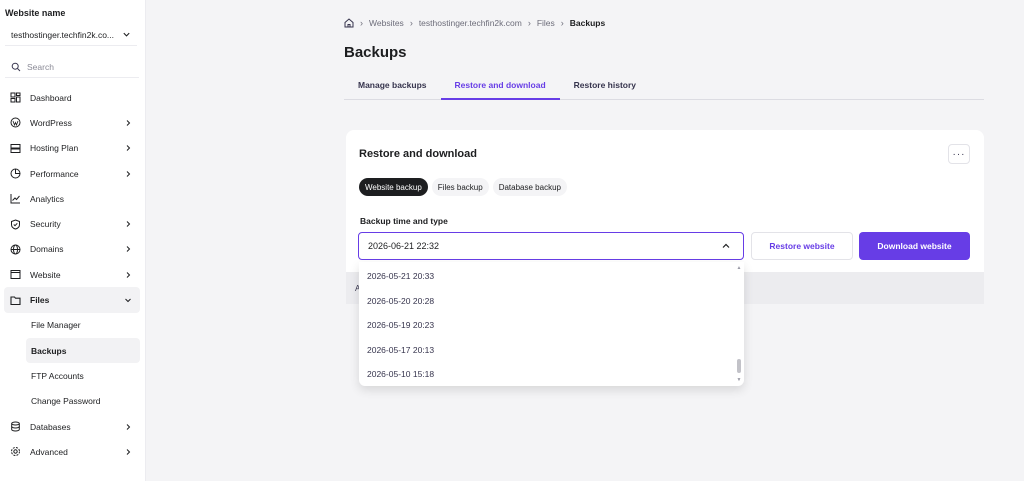 The width and height of the screenshot is (1024, 481). What do you see at coordinates (73, 451) in the screenshot?
I see `sidebar-item-advanced: Advanced` at bounding box center [73, 451].